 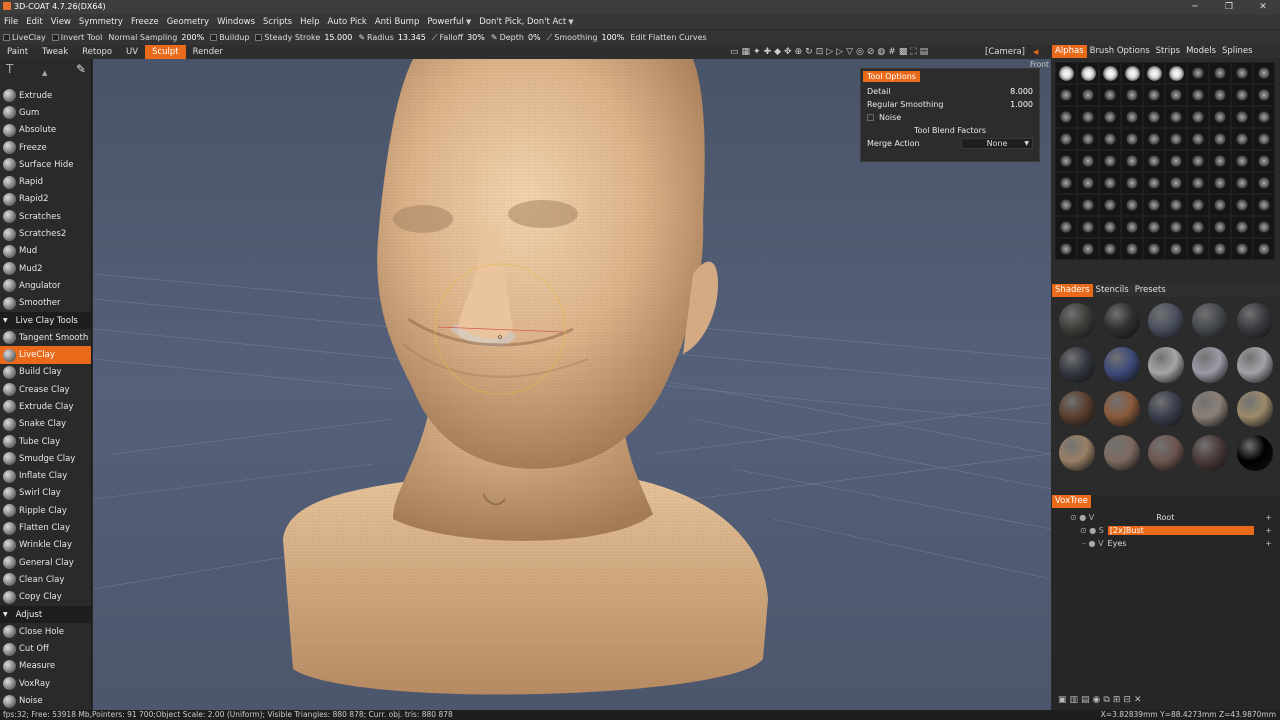 What do you see at coordinates (45, 216) in the screenshot?
I see `tool-item-scratches: Scratches` at bounding box center [45, 216].